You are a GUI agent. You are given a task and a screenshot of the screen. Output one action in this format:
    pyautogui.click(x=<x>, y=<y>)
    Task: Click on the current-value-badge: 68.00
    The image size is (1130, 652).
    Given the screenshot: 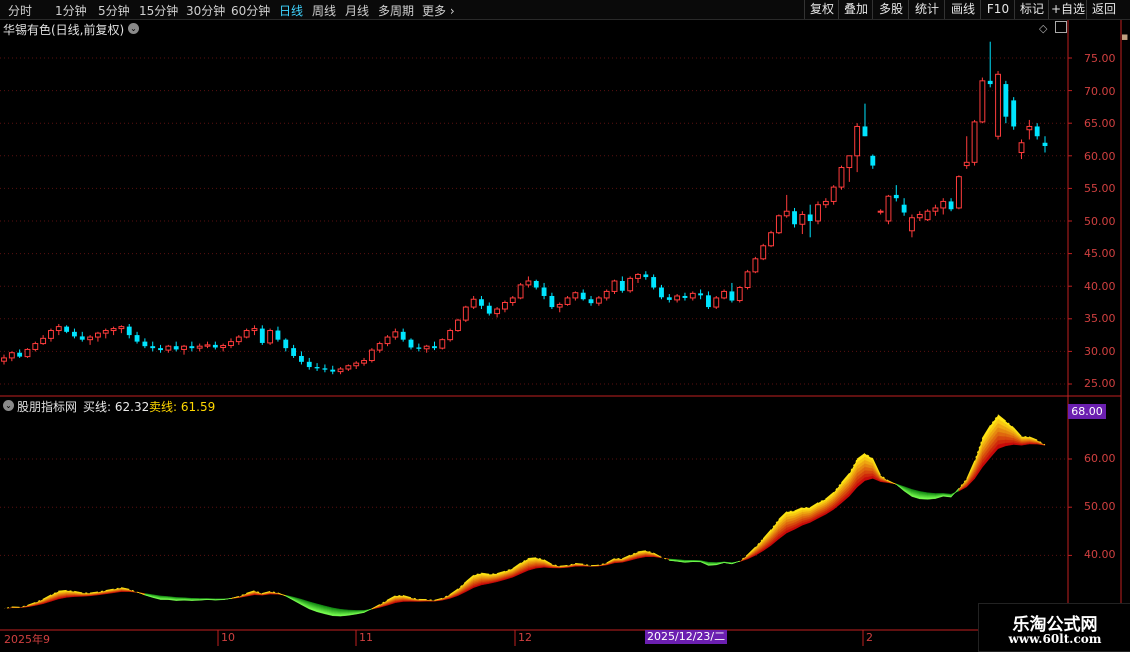 What is the action you would take?
    pyautogui.click(x=1087, y=411)
    